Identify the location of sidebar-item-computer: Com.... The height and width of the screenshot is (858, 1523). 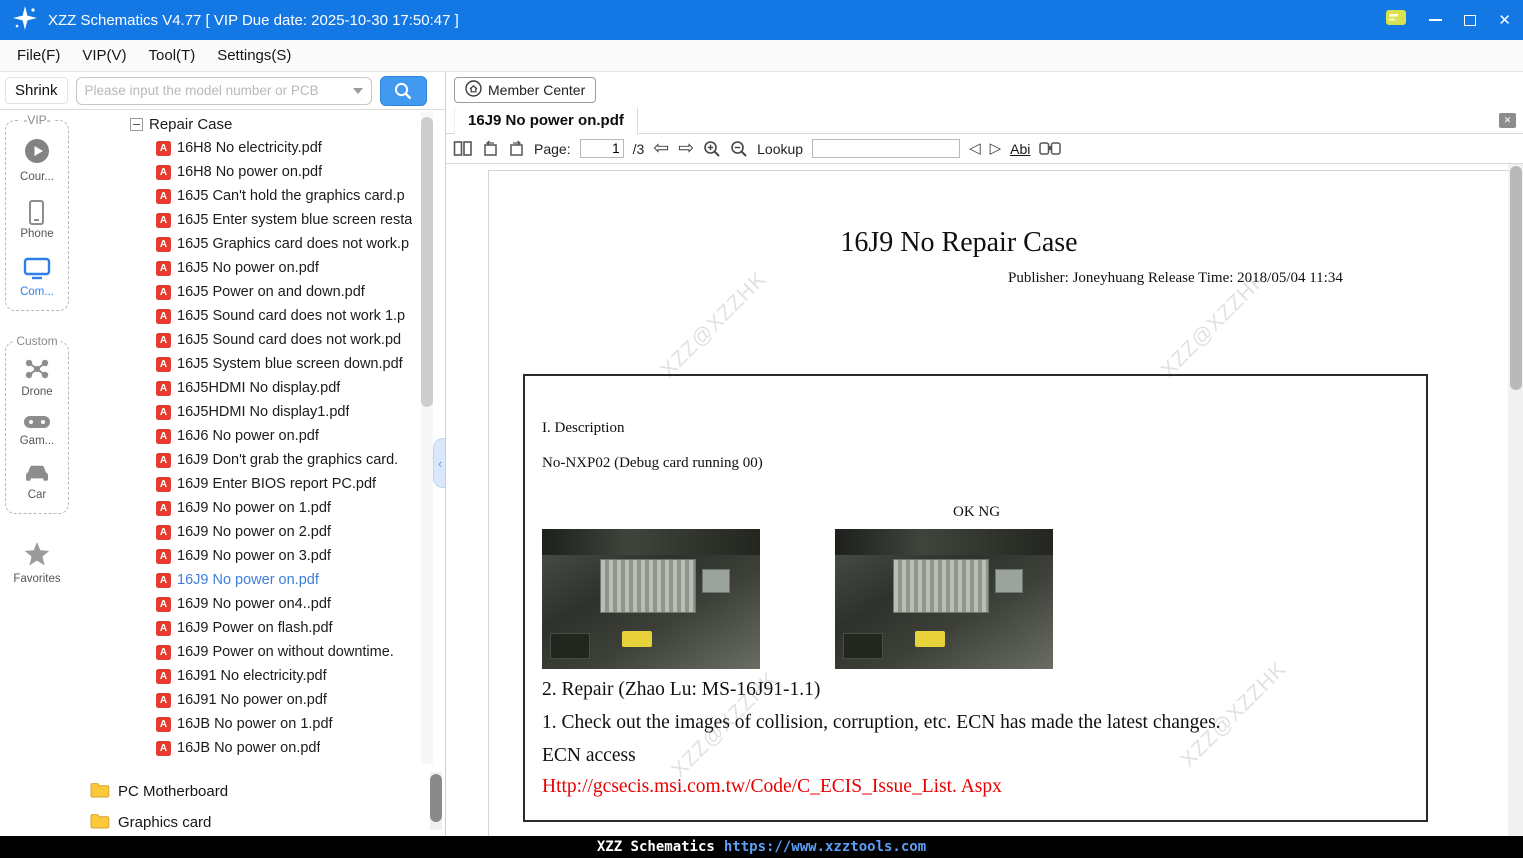
(37, 277).